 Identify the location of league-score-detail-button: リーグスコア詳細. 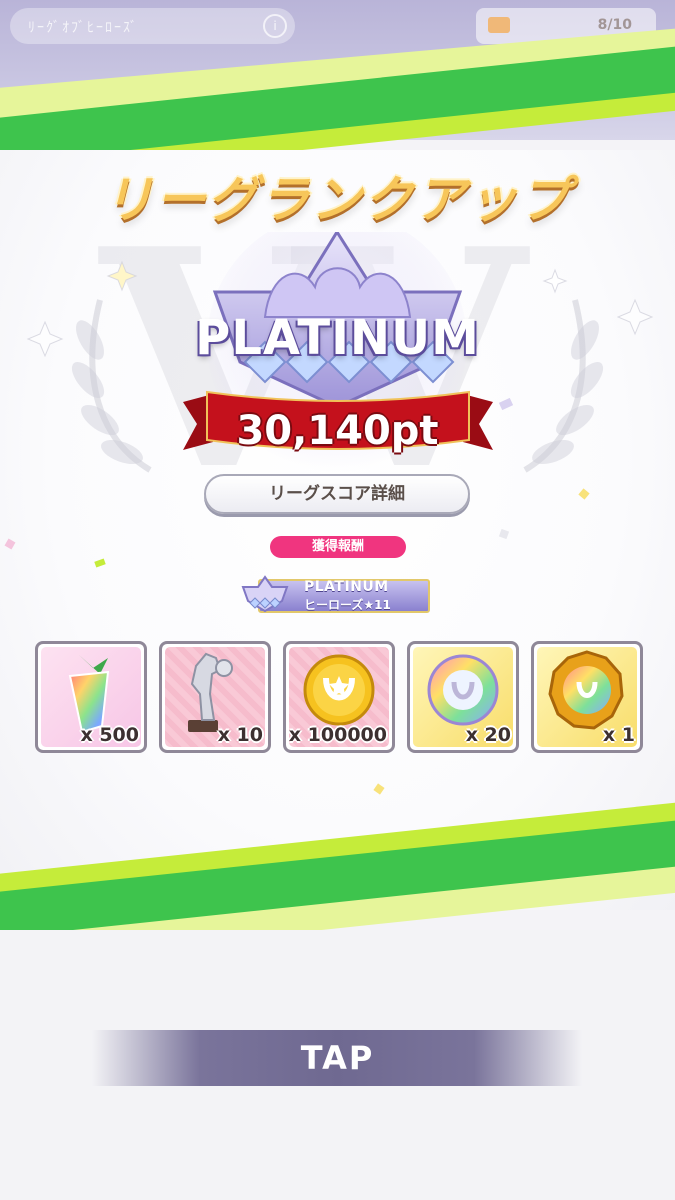
(337, 494).